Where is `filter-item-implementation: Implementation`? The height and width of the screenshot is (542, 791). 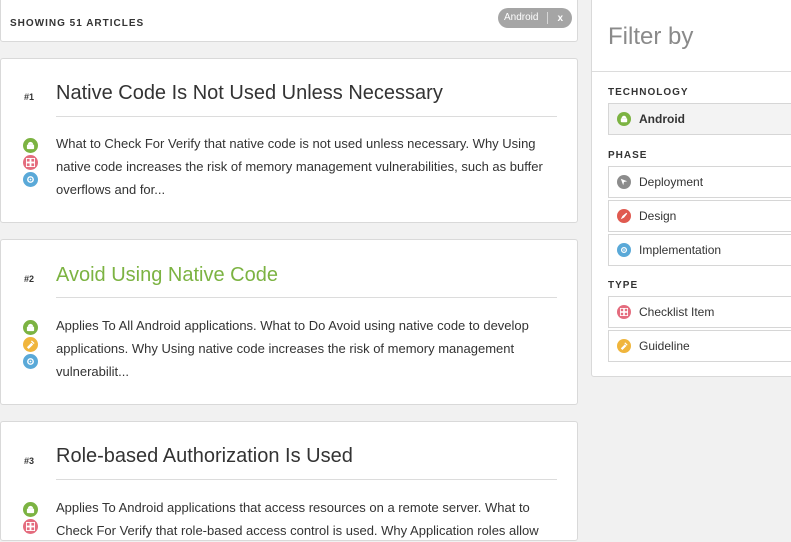 filter-item-implementation: Implementation is located at coordinates (699, 250).